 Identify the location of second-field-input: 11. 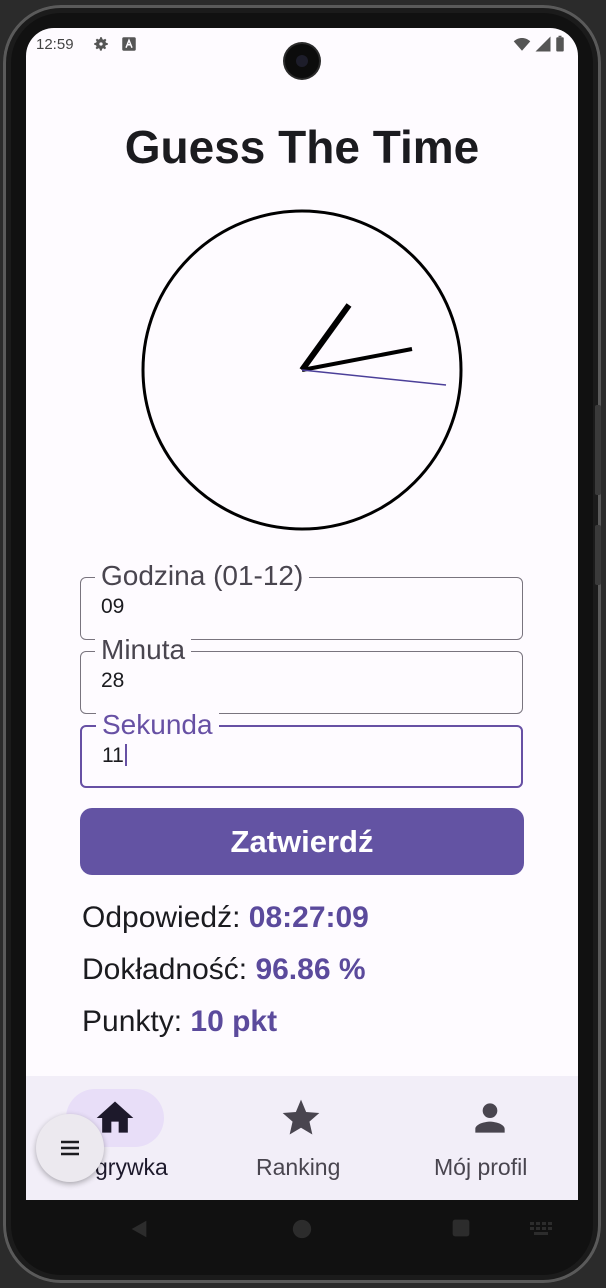
(114, 756).